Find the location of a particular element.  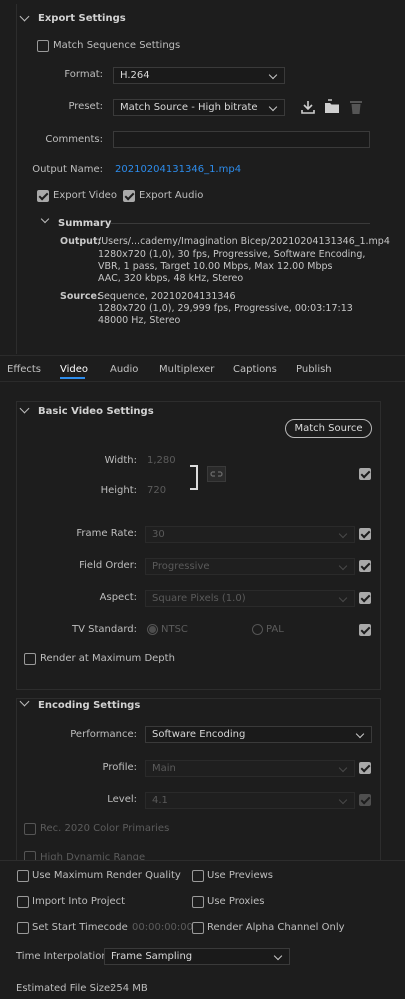

profile-checkbox is located at coordinates (365, 768).